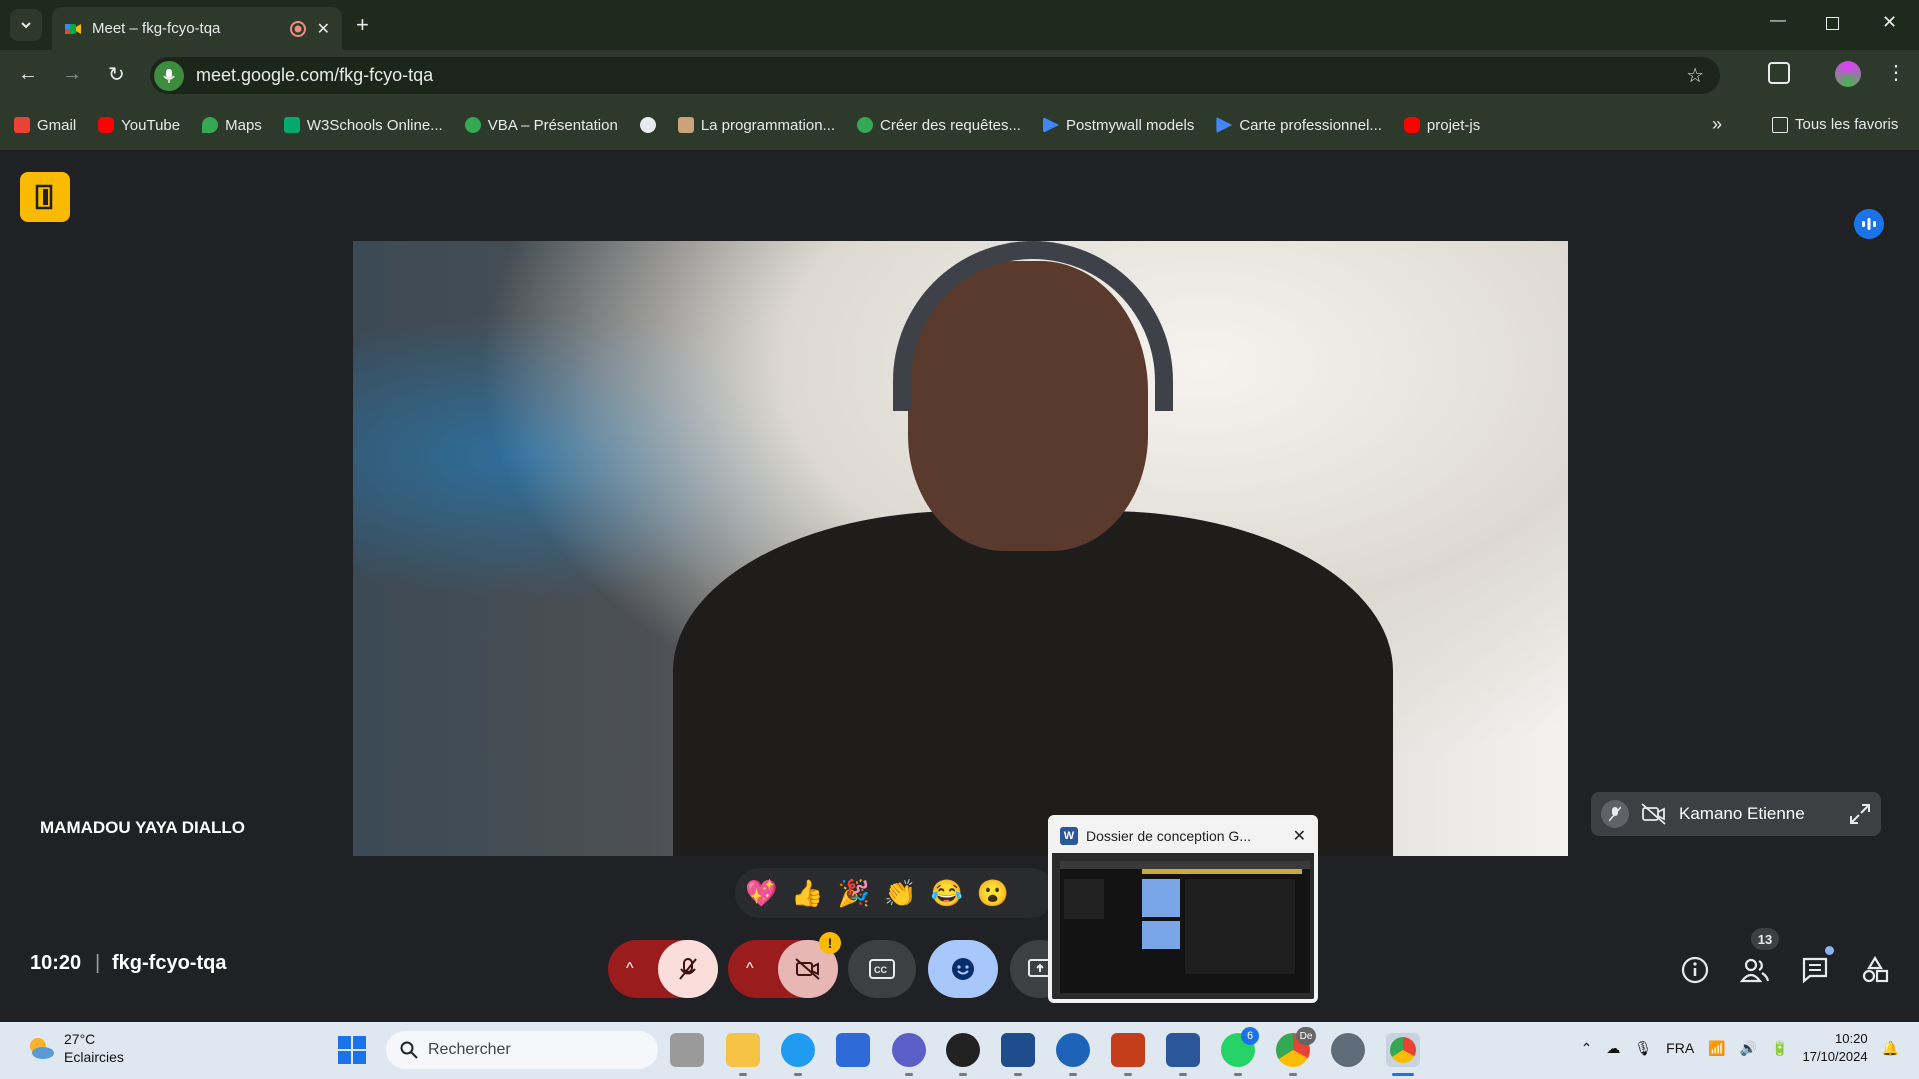 Image resolution: width=1919 pixels, height=1079 pixels. Describe the element at coordinates (314, 75) in the screenshot. I see `url-text: meet.google.com/fkg-fcyo-tqa` at that location.